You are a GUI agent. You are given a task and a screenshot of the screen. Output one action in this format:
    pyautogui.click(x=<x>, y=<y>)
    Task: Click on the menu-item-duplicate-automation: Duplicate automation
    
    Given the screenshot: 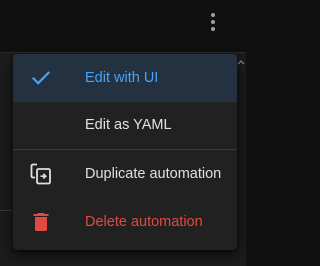 What is the action you would take?
    pyautogui.click(x=125, y=174)
    